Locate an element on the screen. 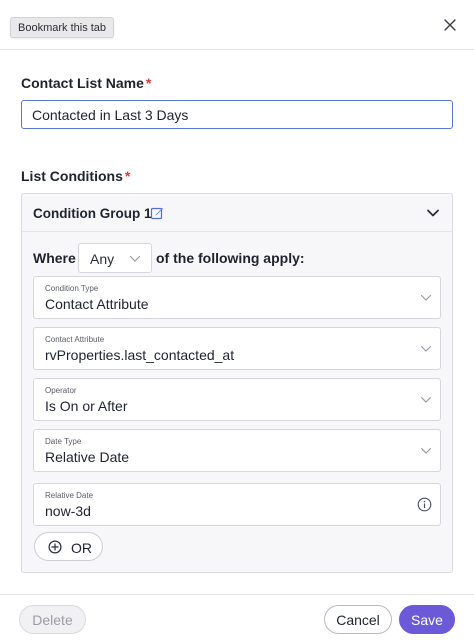 This screenshot has width=474, height=641. contact-list-name-input is located at coordinates (237, 114).